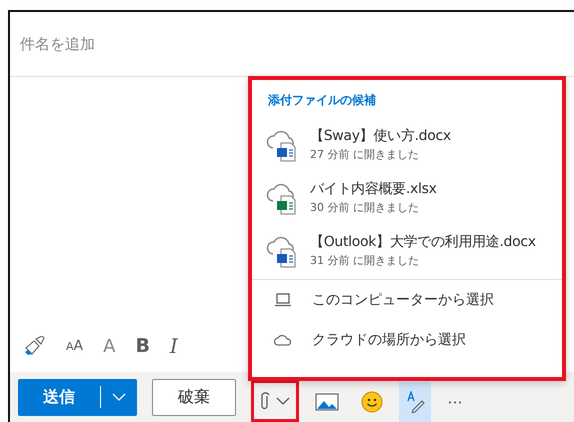 This screenshot has width=574, height=422. What do you see at coordinates (265, 401) in the screenshot?
I see `paperclip-icon` at bounding box center [265, 401].